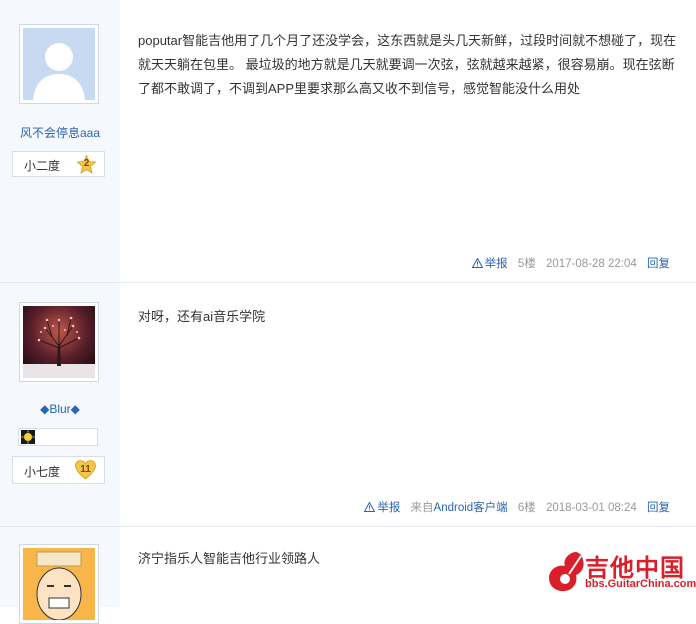  I want to click on rank-level: 2, so click(86, 163).